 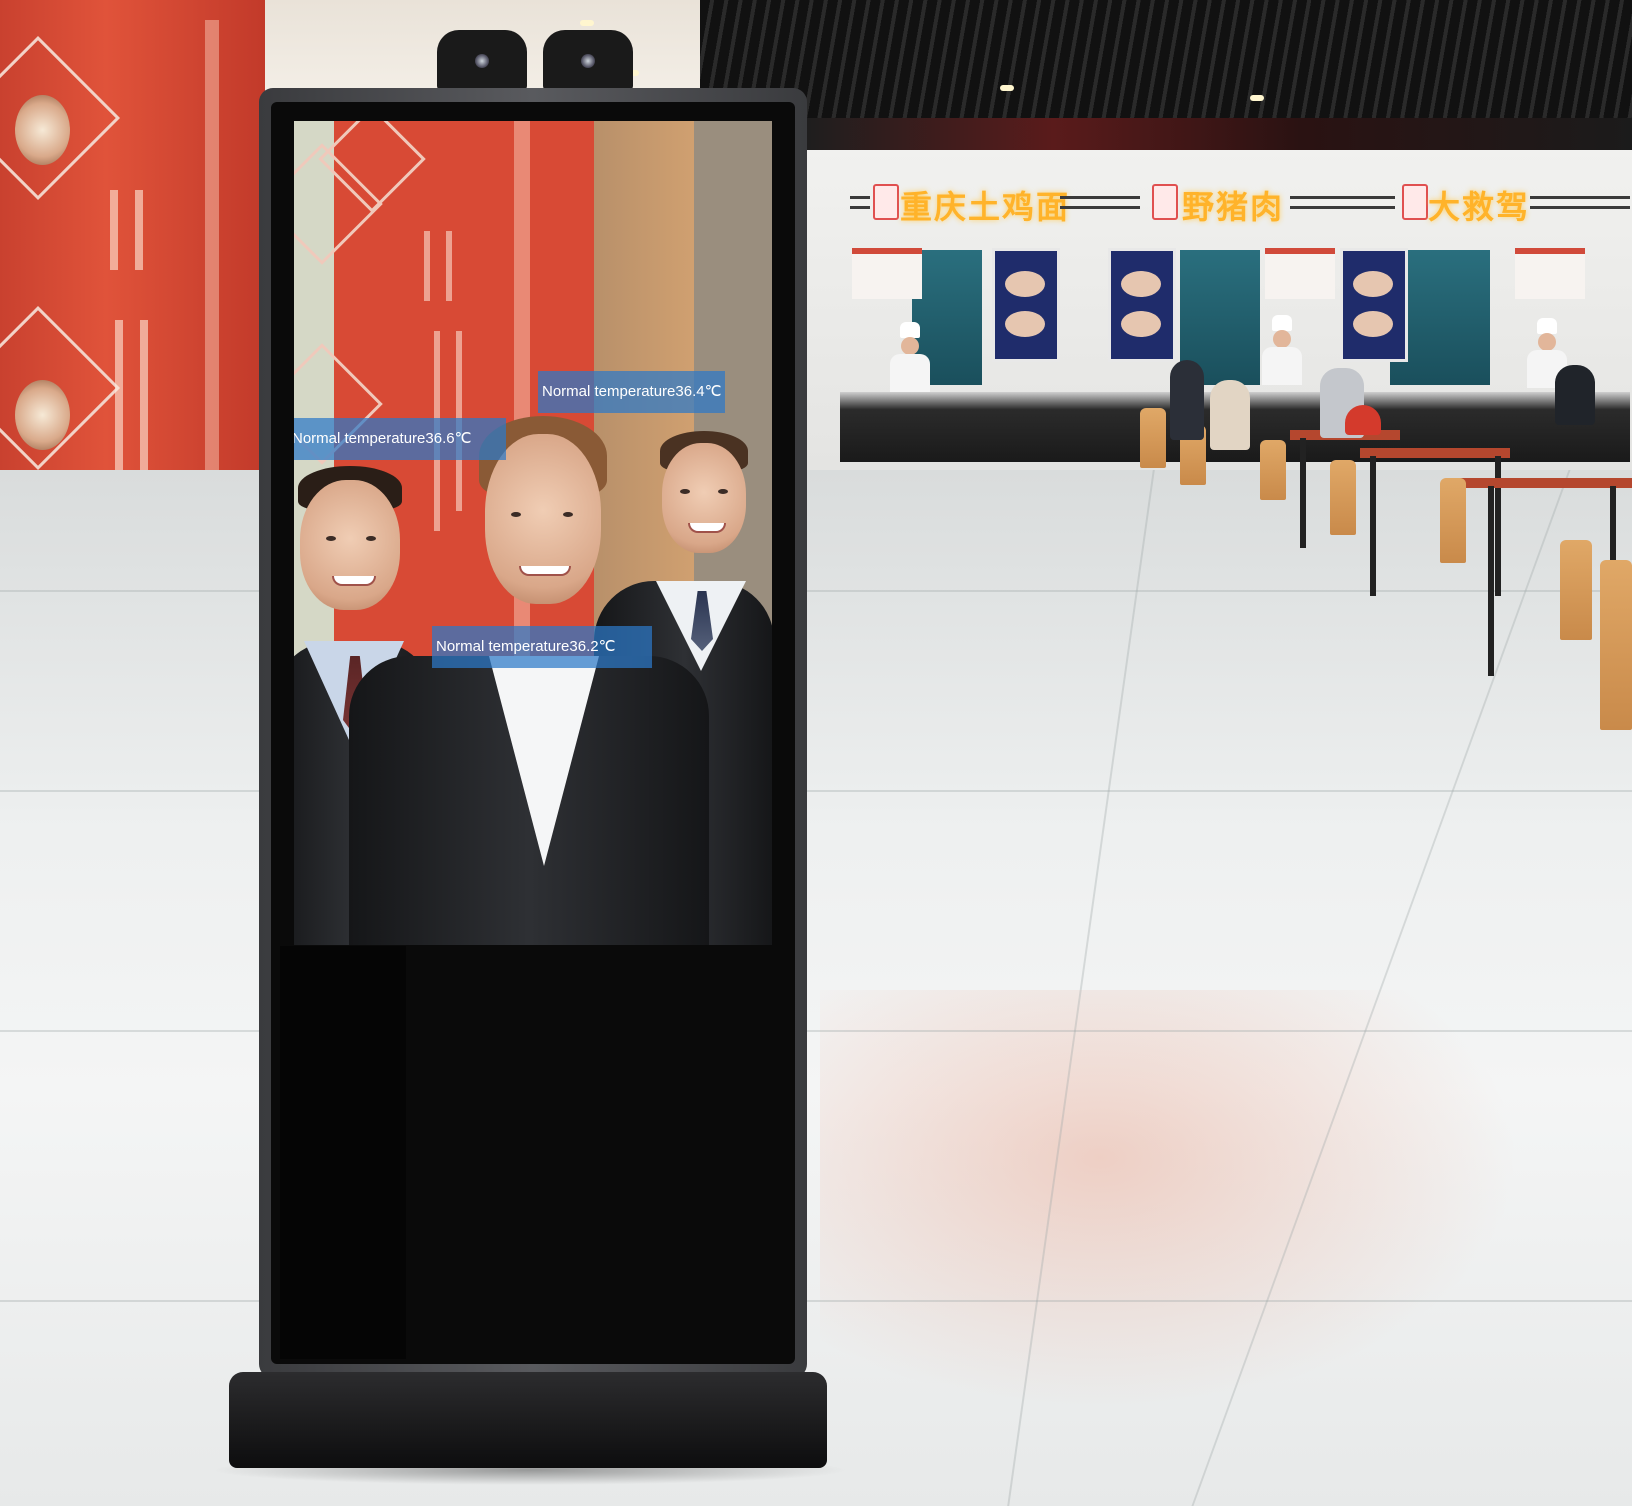 I want to click on stall-sign-2: 野猪肉, so click(x=1233, y=207).